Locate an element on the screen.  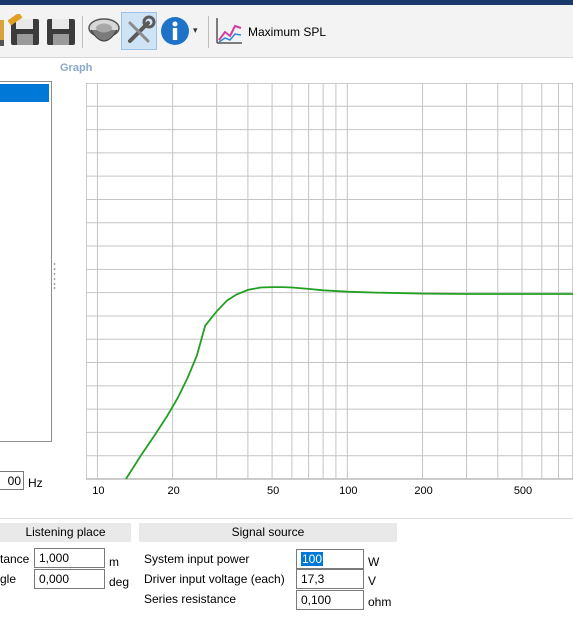
system-input-power-label: System input power is located at coordinates (197, 559).